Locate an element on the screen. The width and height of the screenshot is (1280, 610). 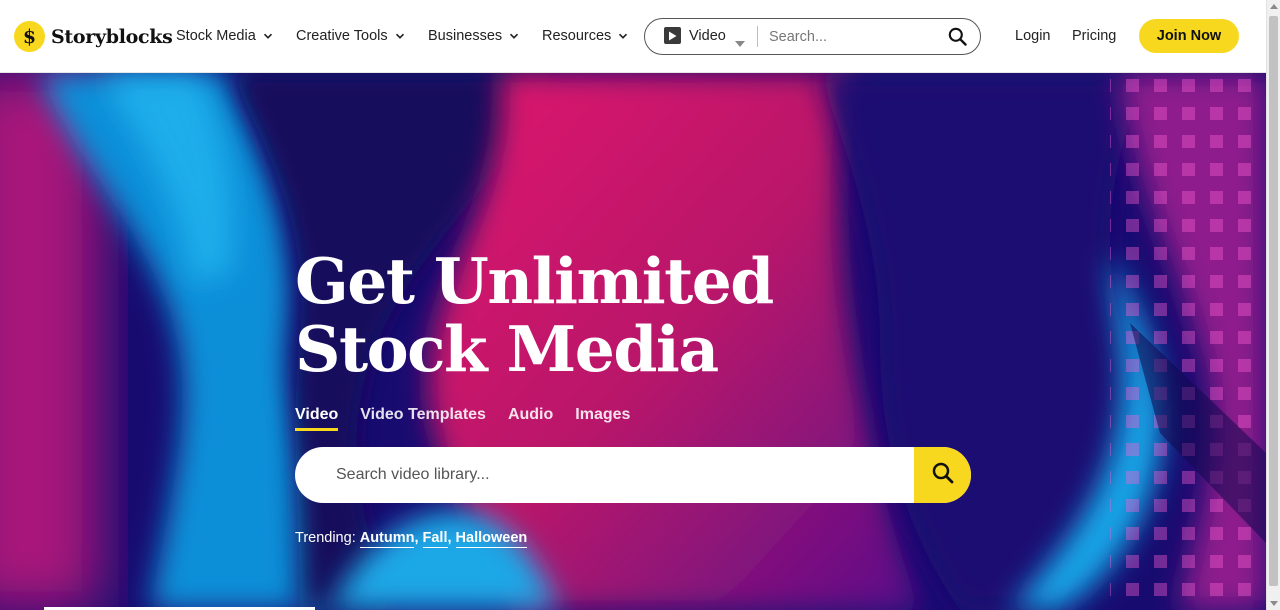
media-tabs: Video Video Templates Audio Images is located at coordinates (473, 418).